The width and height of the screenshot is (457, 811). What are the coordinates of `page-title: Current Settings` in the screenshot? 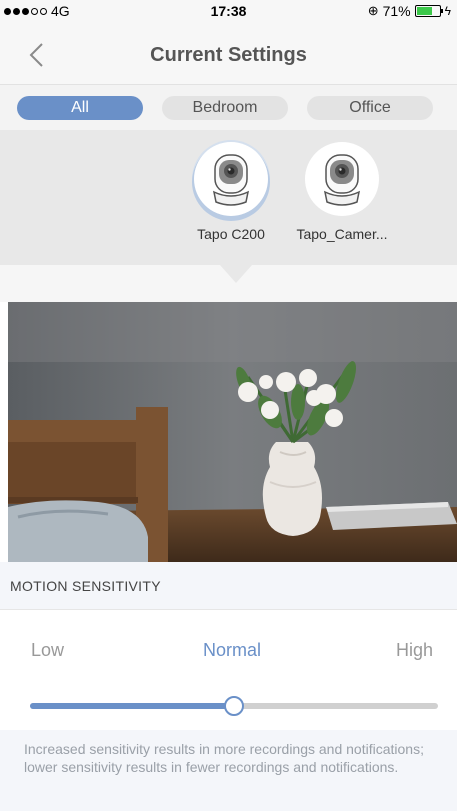 It's located at (228, 55).